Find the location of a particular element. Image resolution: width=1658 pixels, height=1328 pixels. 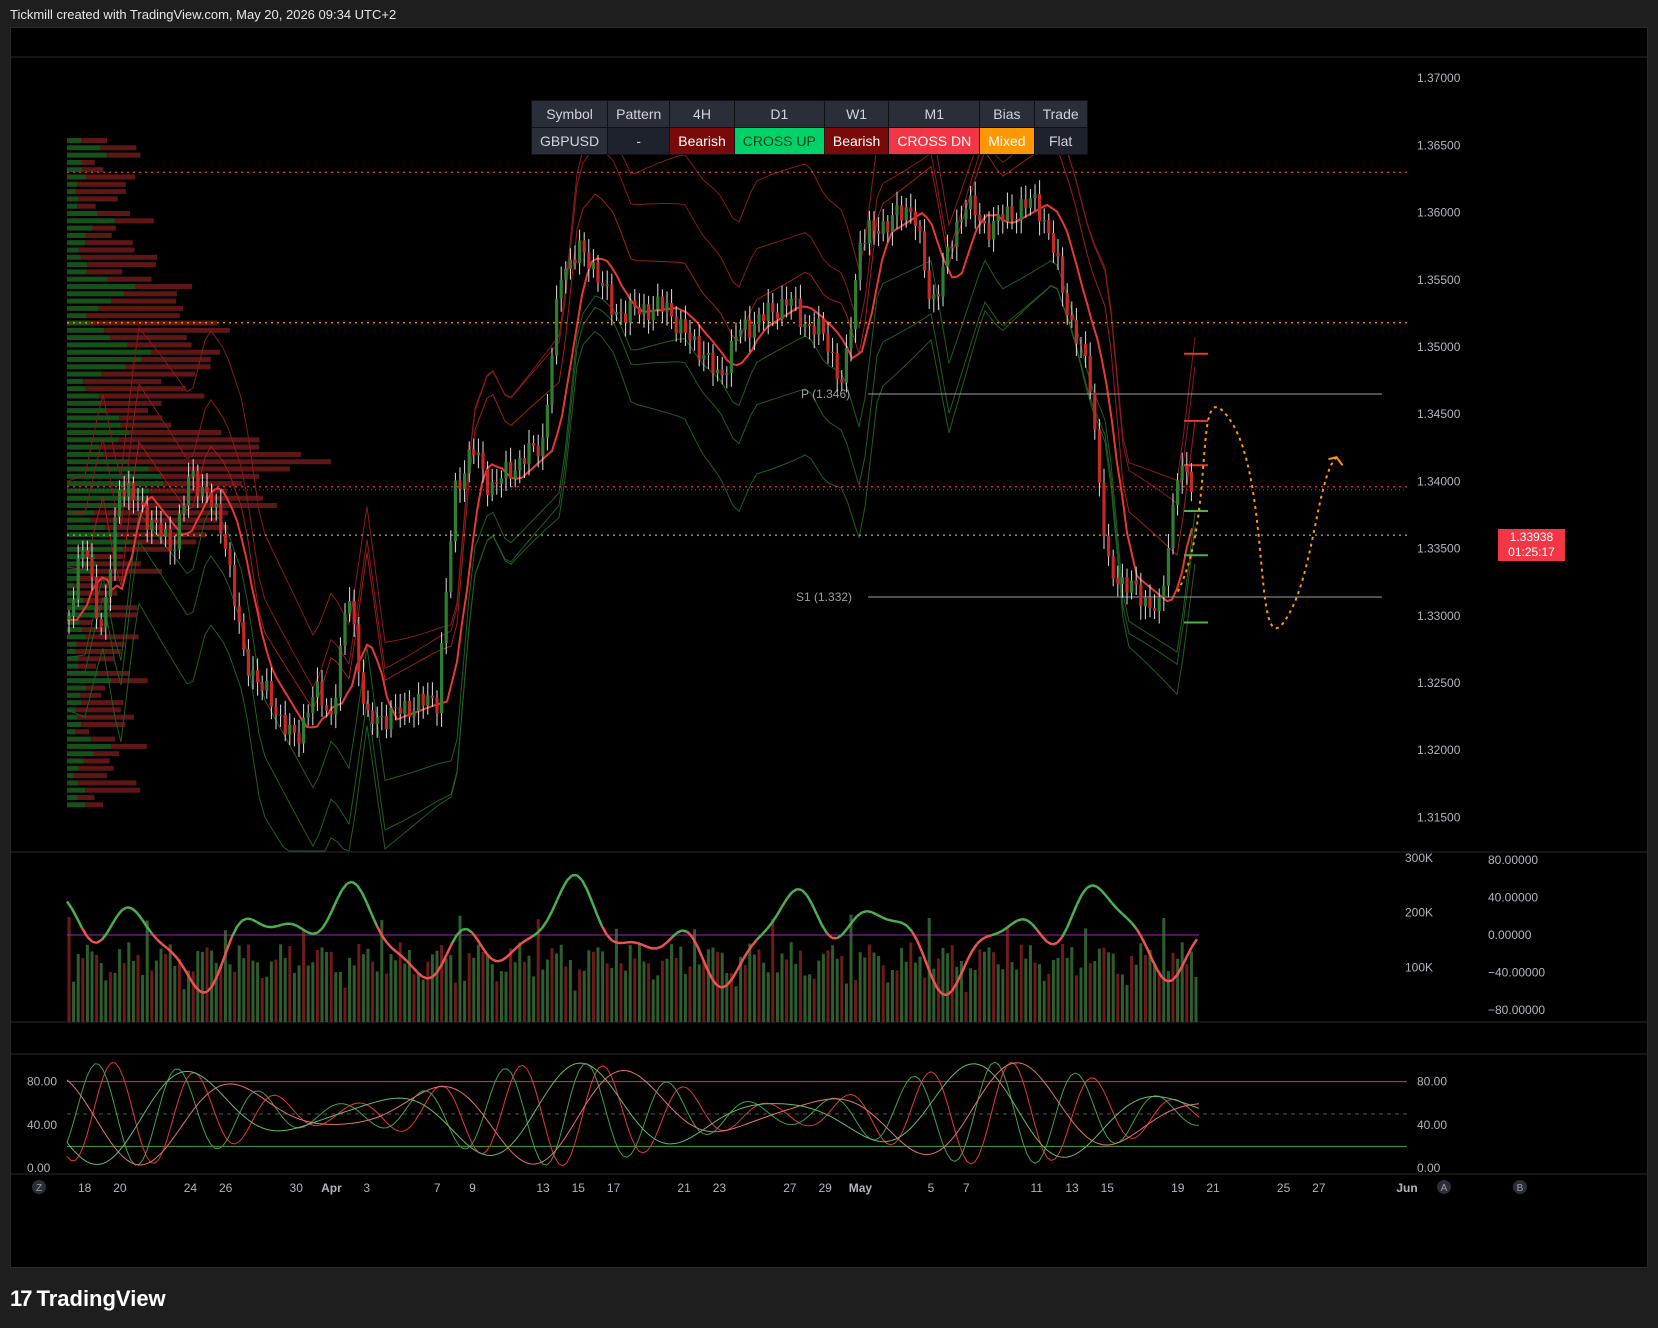

tradingview-logo-icon: 17 is located at coordinates (21, 1298).